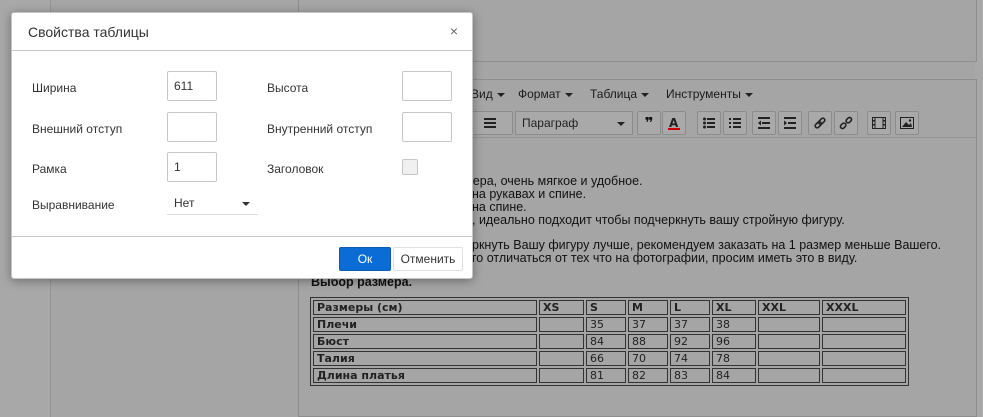 The width and height of the screenshot is (983, 417). I want to click on table-header-cell: XS, so click(561, 307).